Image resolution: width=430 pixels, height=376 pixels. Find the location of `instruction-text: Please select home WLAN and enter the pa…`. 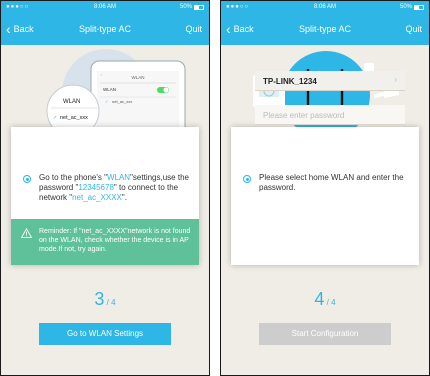

instruction-text: Please select home WLAN and enter the pa… is located at coordinates (331, 182).